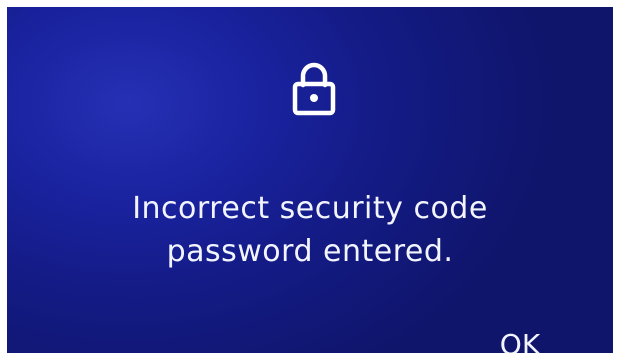 The image size is (621, 353). Describe the element at coordinates (310, 208) in the screenshot. I see `error-message-line-1: Incorrect security code` at that location.